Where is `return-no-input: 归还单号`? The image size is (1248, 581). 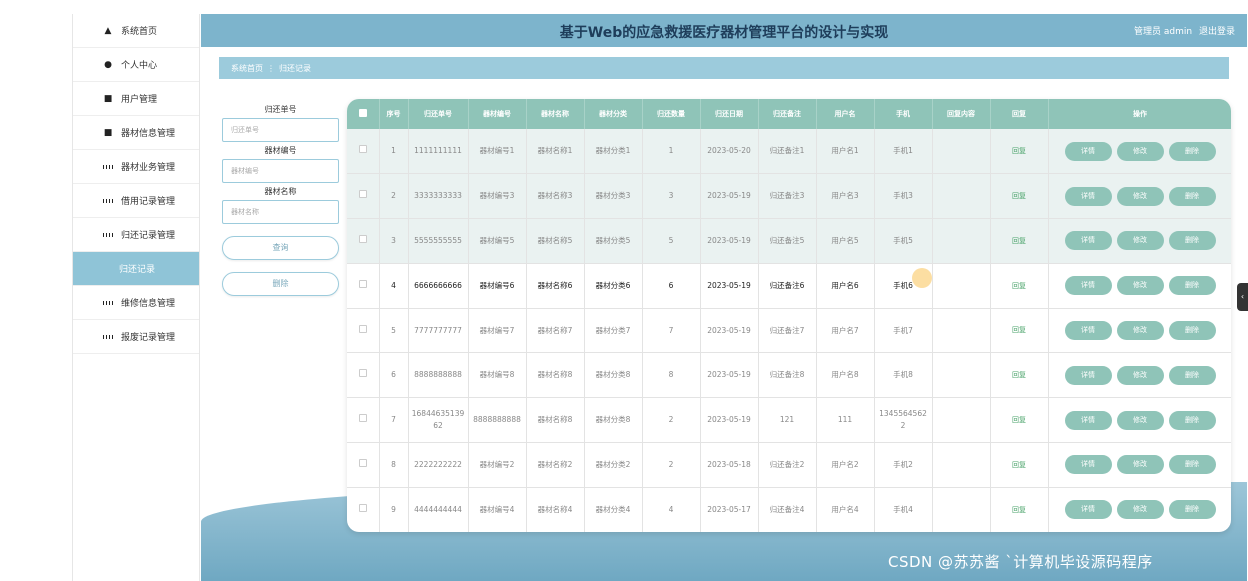
return-no-input: 归还单号 is located at coordinates (280, 130).